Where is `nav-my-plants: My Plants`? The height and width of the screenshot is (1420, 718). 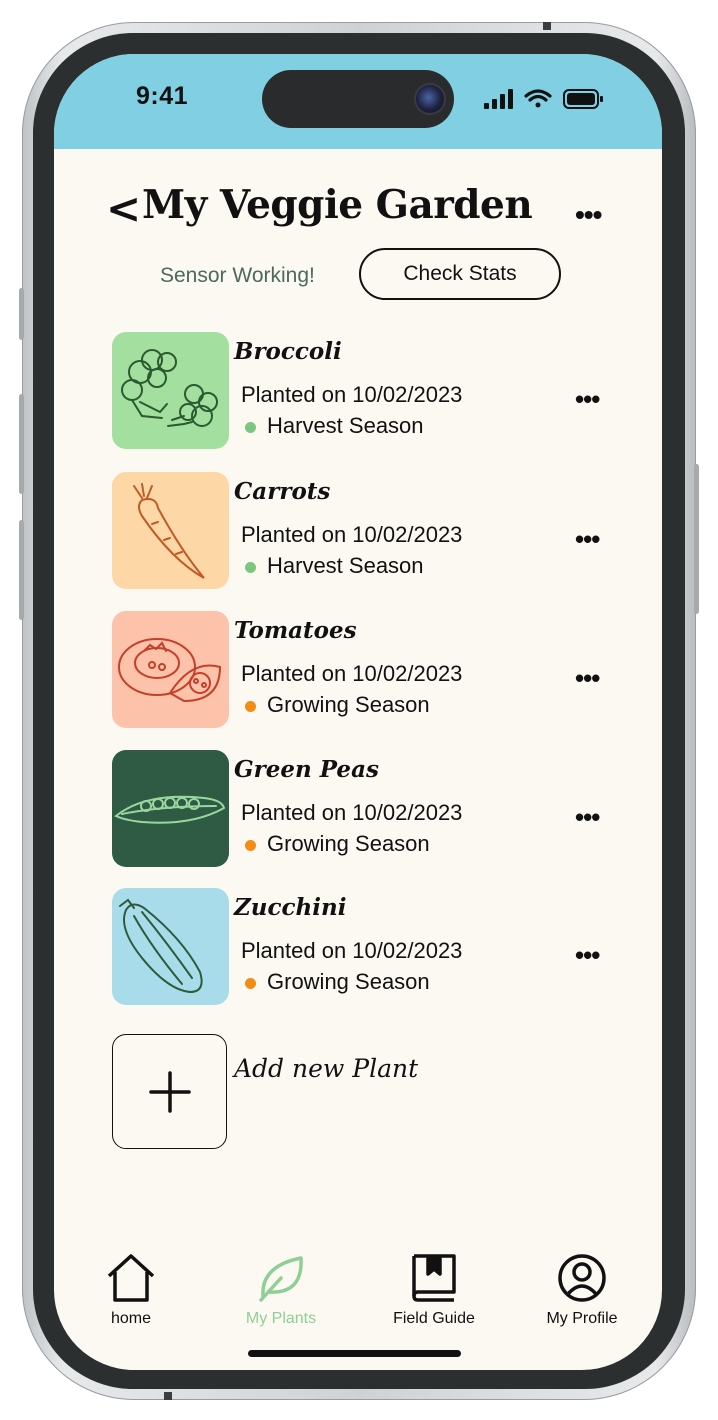
nav-my-plants: My Plants is located at coordinates (281, 1290).